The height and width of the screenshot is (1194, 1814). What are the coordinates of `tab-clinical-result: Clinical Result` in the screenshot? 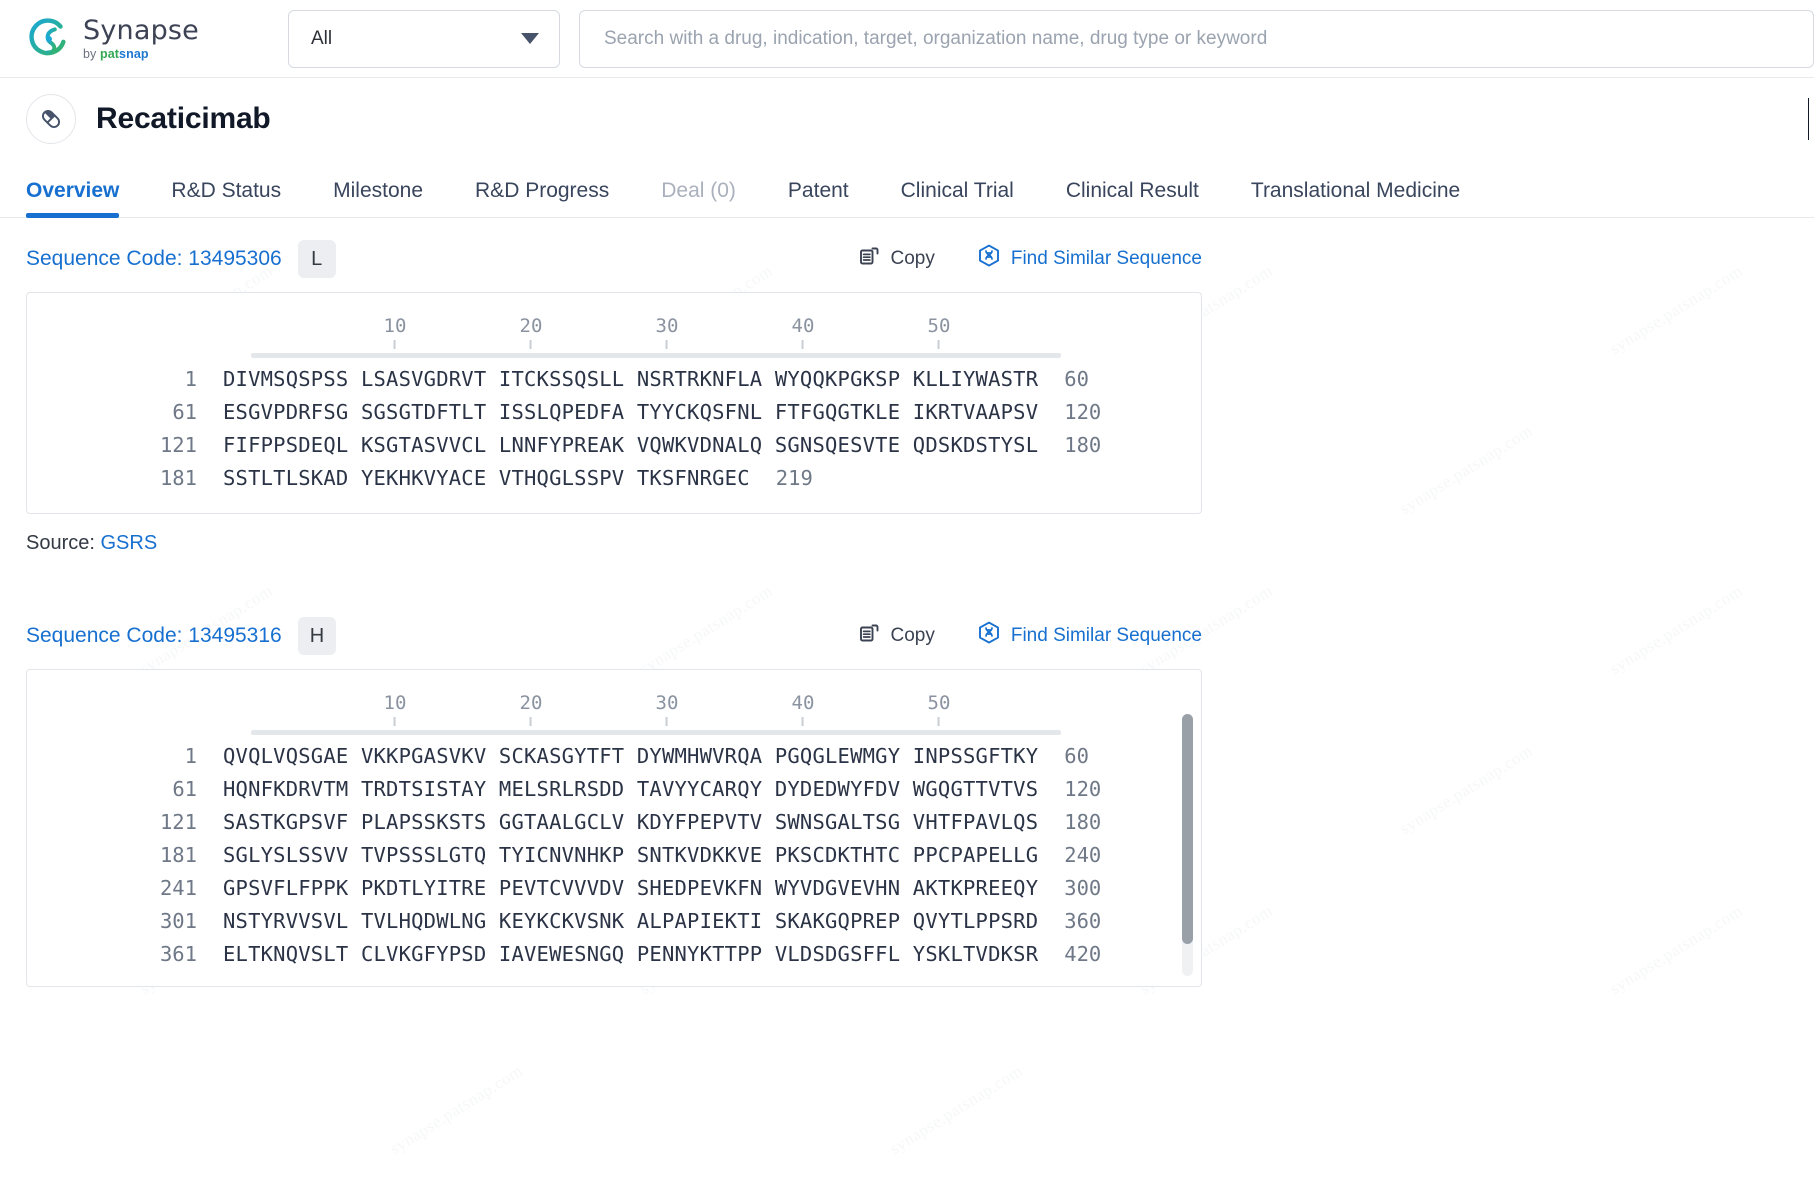 It's located at (1132, 198).